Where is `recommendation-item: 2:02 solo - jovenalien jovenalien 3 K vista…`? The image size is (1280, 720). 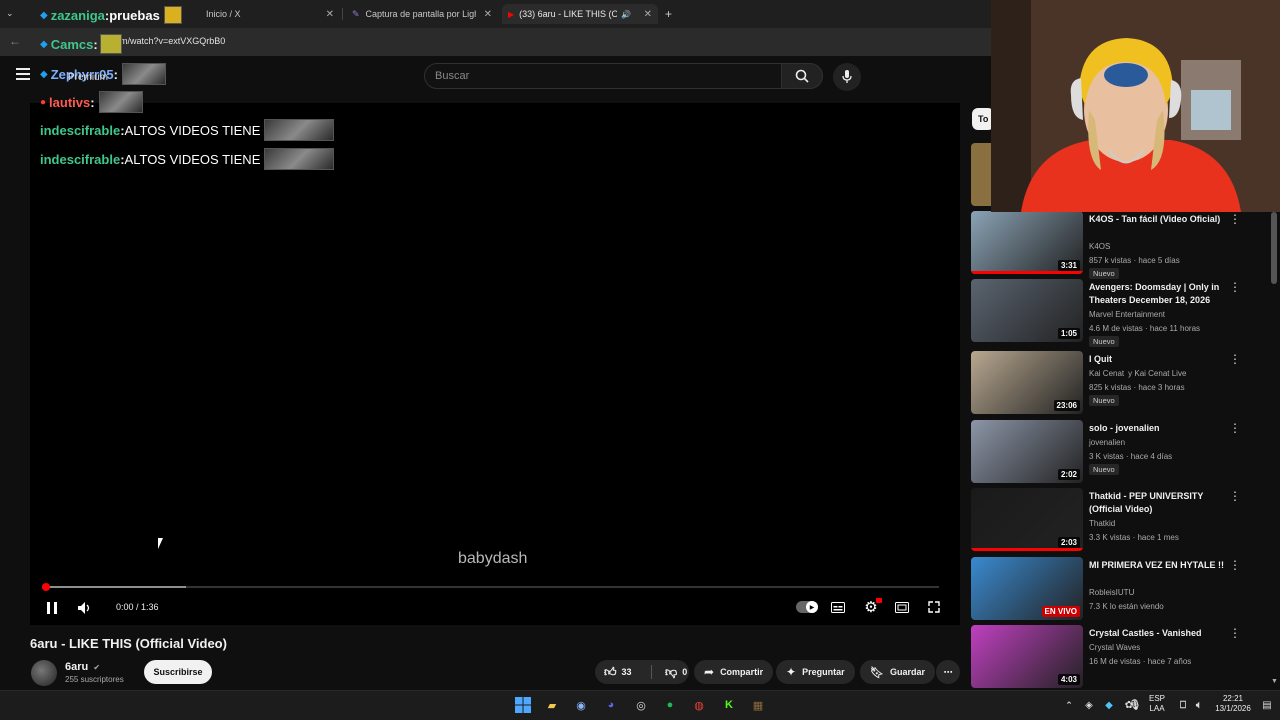 recommendation-item: 2:02 solo - jovenalien jovenalien 3 K vista… is located at coordinates (1116, 453).